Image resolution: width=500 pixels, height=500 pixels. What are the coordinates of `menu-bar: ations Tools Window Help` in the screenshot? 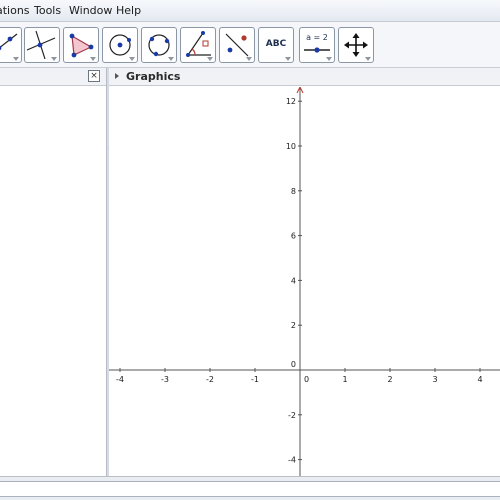 It's located at (250, 11).